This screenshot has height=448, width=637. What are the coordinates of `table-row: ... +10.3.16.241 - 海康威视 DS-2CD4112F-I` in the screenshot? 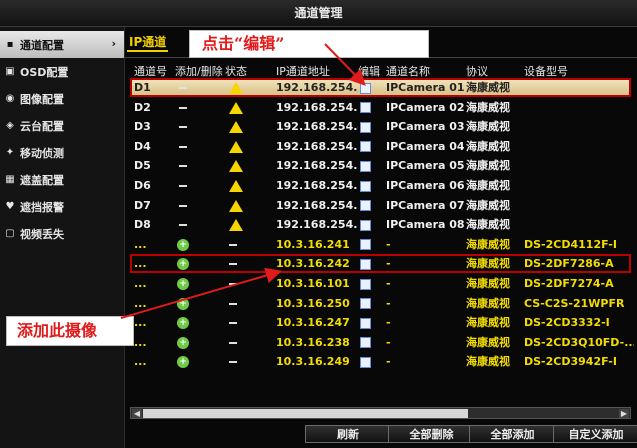 It's located at (380, 244).